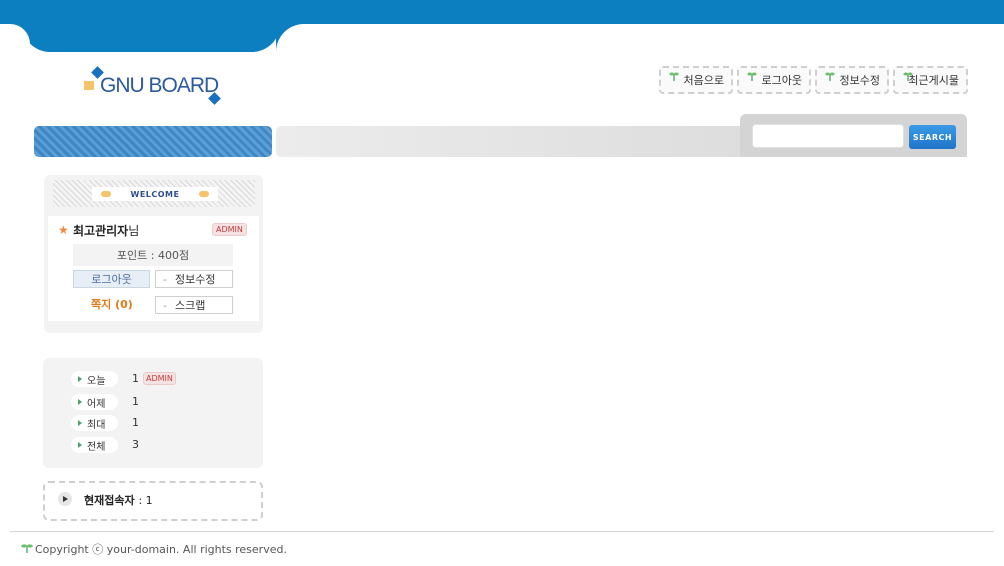  I want to click on nav-stripe-banner, so click(153, 141).